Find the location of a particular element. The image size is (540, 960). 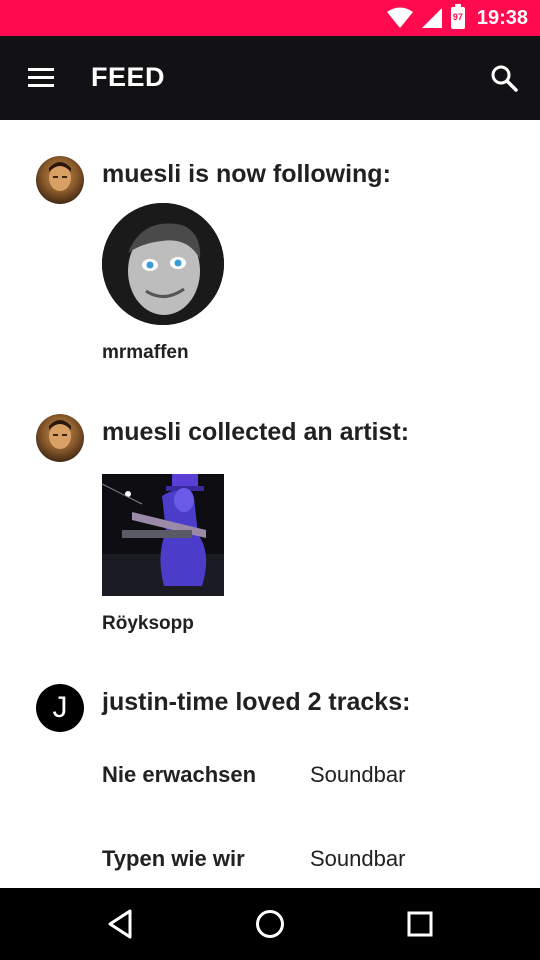

recents-icon is located at coordinates (420, 924).